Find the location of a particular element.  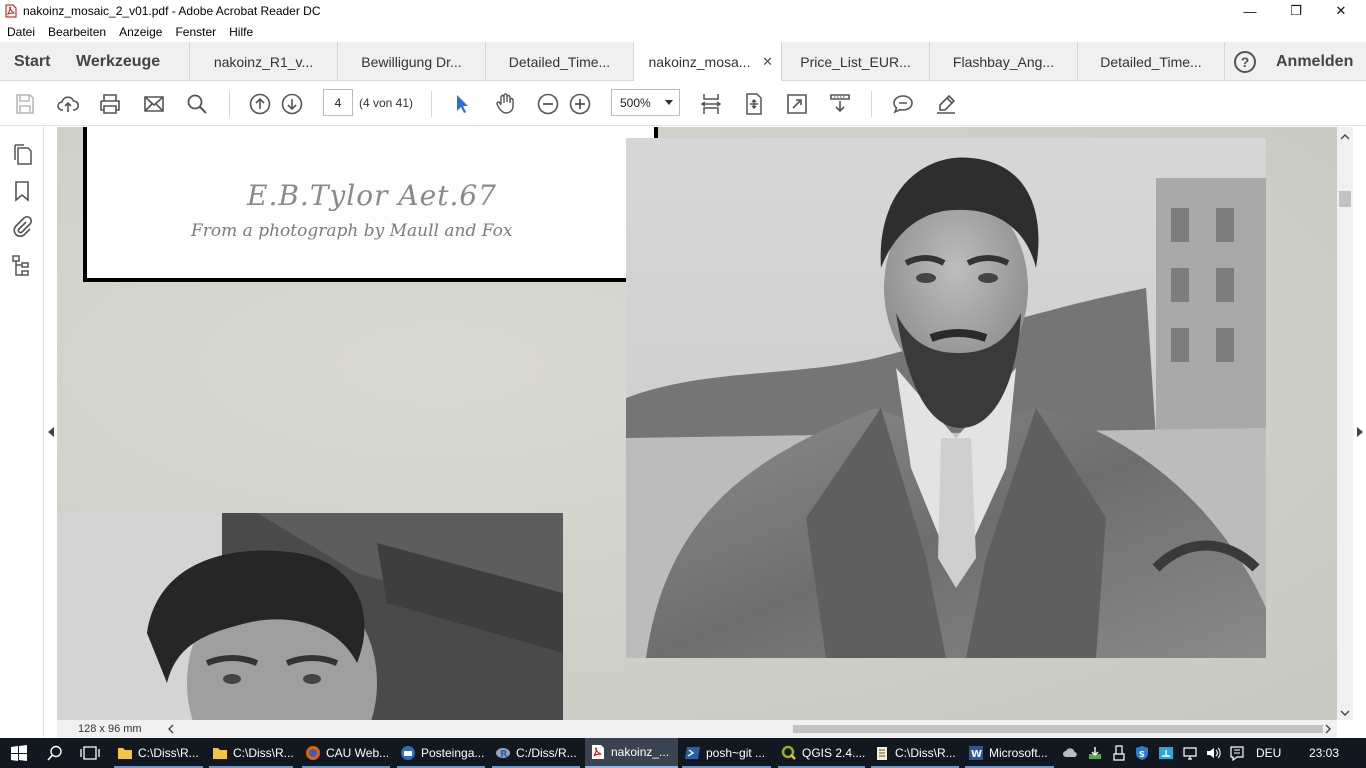

close-tab-icon: ✕ is located at coordinates (767, 62).